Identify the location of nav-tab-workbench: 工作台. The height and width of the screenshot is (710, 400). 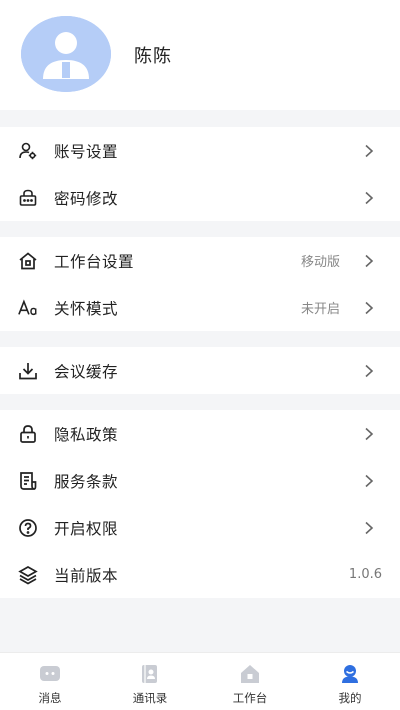
(250, 681).